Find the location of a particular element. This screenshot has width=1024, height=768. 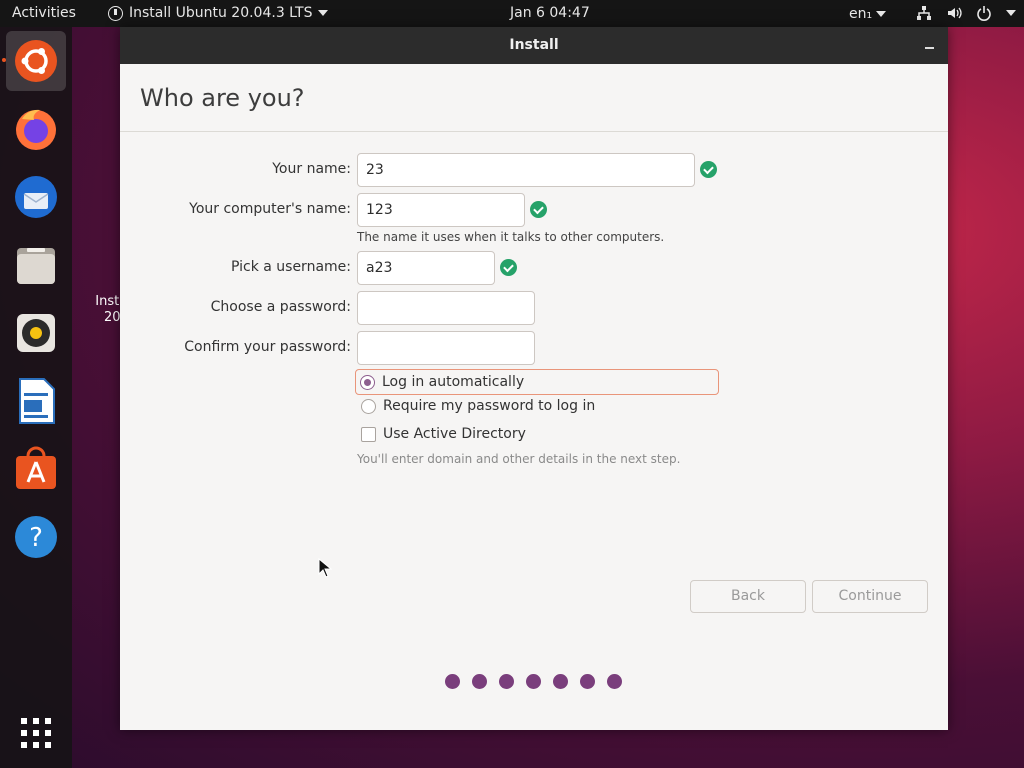

help-icon: ? is located at coordinates (36, 537).